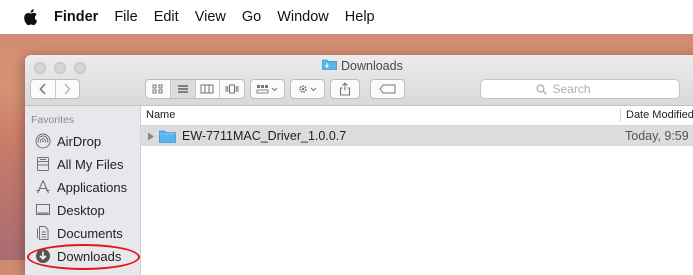 The image size is (693, 275). I want to click on menu-go: Go, so click(251, 17).